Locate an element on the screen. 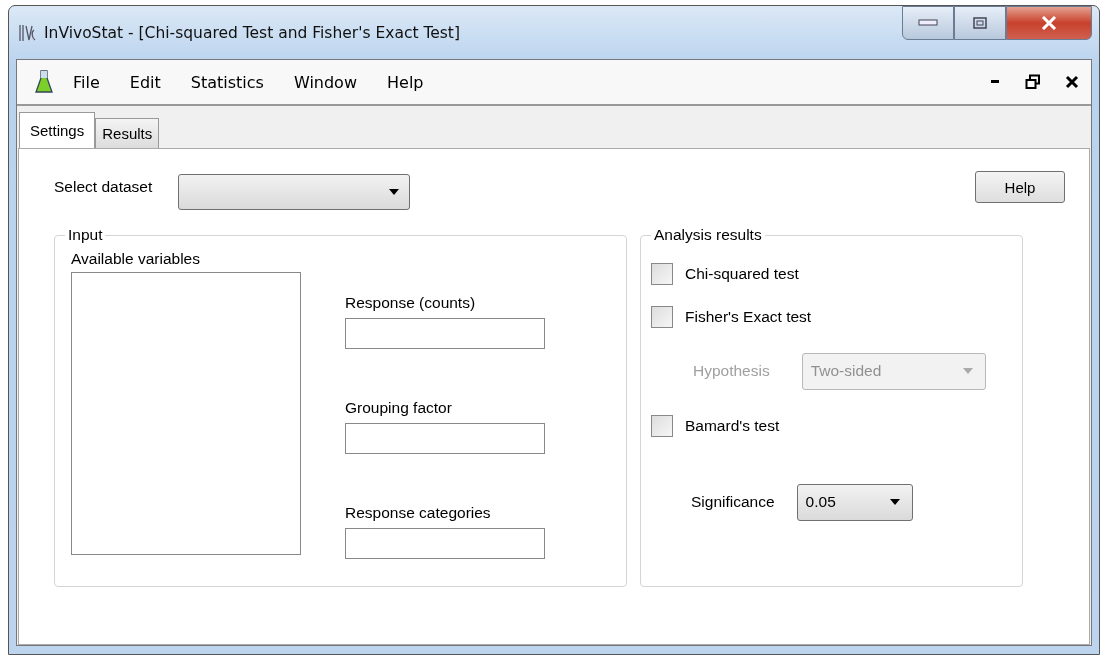 The width and height of the screenshot is (1107, 666). checkbox-label: Bamard's test is located at coordinates (732, 425).